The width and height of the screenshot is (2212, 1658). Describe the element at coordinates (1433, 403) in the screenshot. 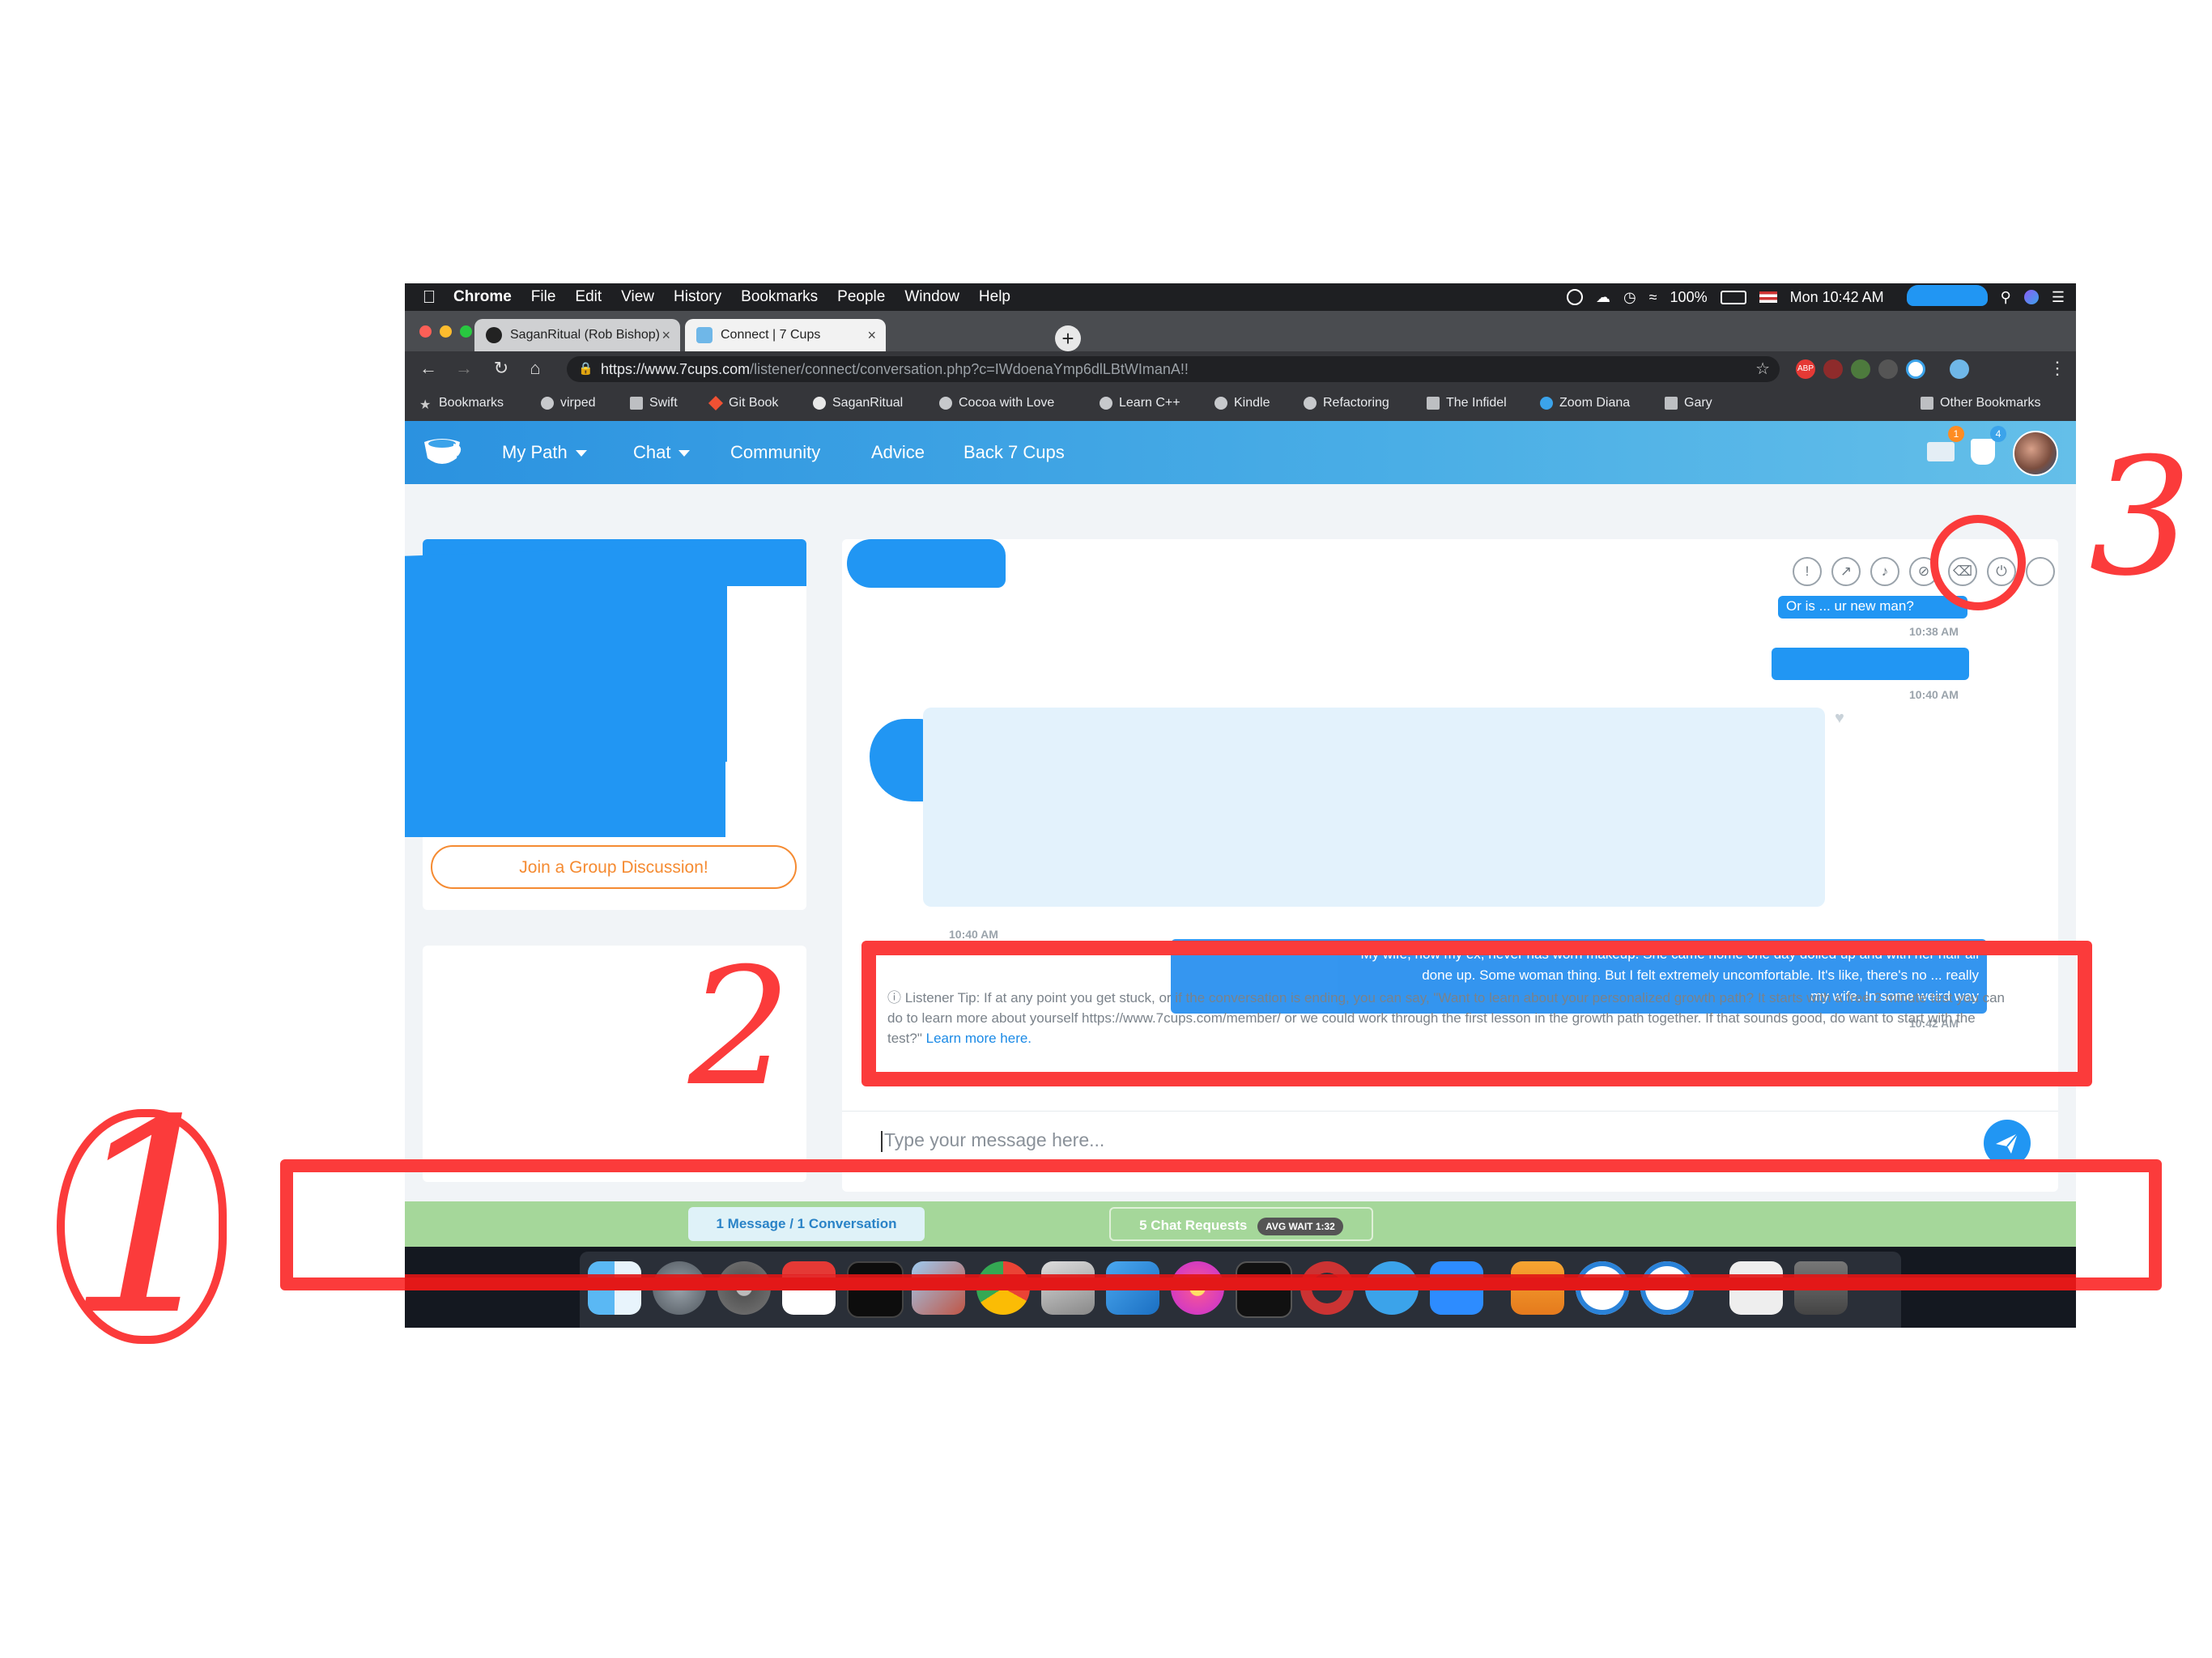

I see `folder-icon` at that location.